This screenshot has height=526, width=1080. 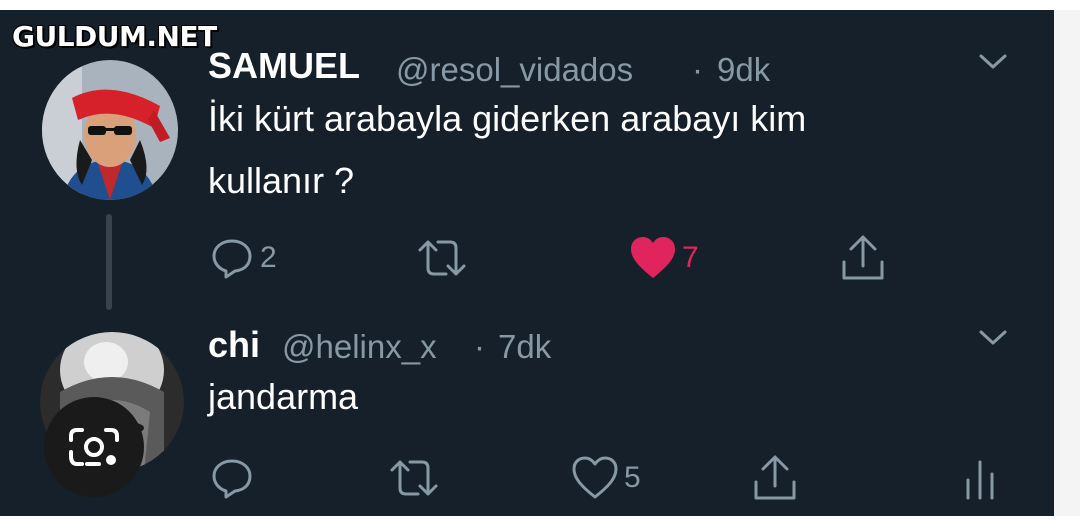 I want to click on bar-chart-icon, so click(x=980, y=480).